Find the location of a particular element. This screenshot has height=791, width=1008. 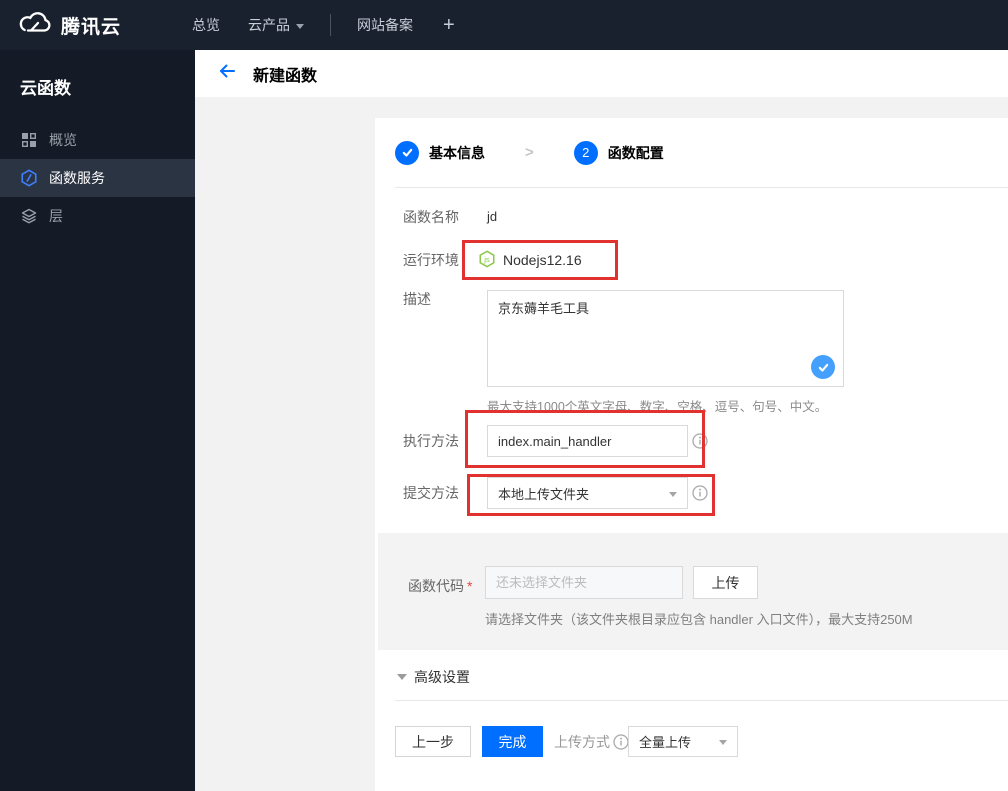

nodejs-icon: js is located at coordinates (487, 260).